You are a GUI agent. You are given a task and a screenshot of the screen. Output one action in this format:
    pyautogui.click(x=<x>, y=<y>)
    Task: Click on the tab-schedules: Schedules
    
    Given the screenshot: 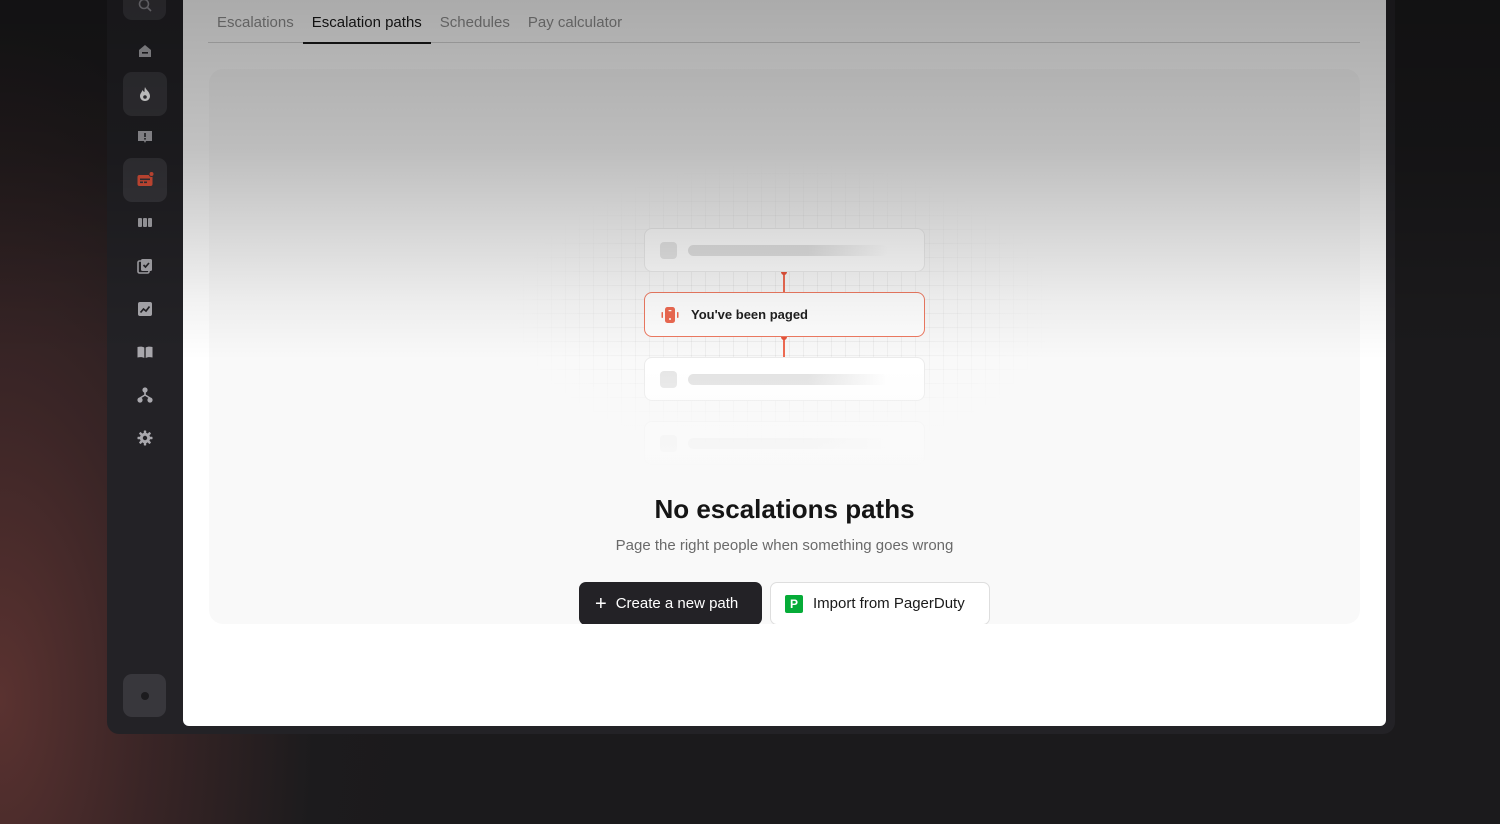 What is the action you would take?
    pyautogui.click(x=475, y=21)
    